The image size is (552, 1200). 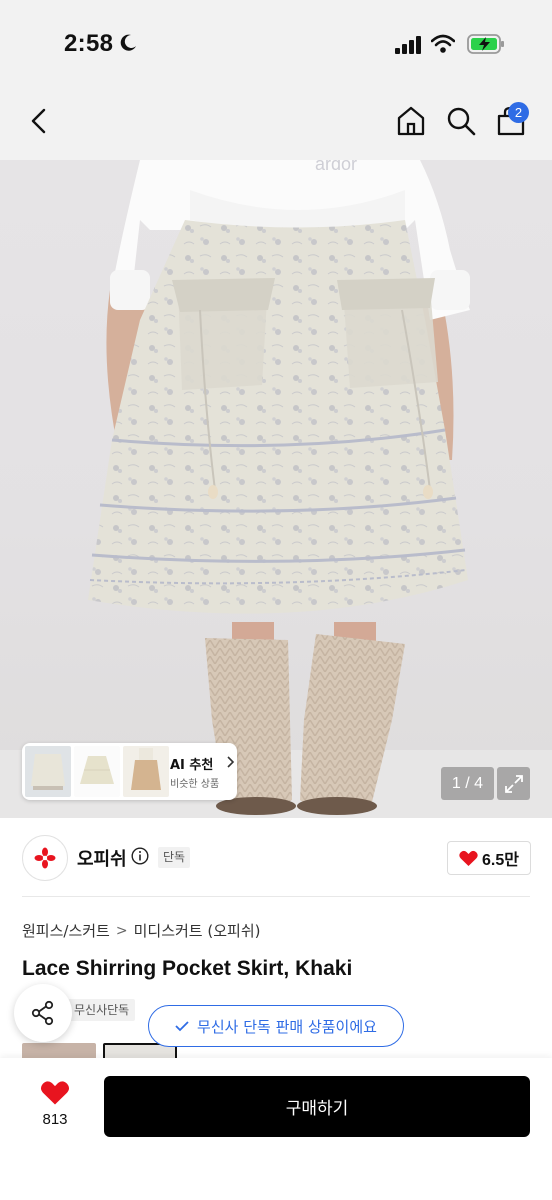 What do you see at coordinates (287, 1026) in the screenshot?
I see `exclusive-notice-text: 무신사 단독 판매 상품이에요` at bounding box center [287, 1026].